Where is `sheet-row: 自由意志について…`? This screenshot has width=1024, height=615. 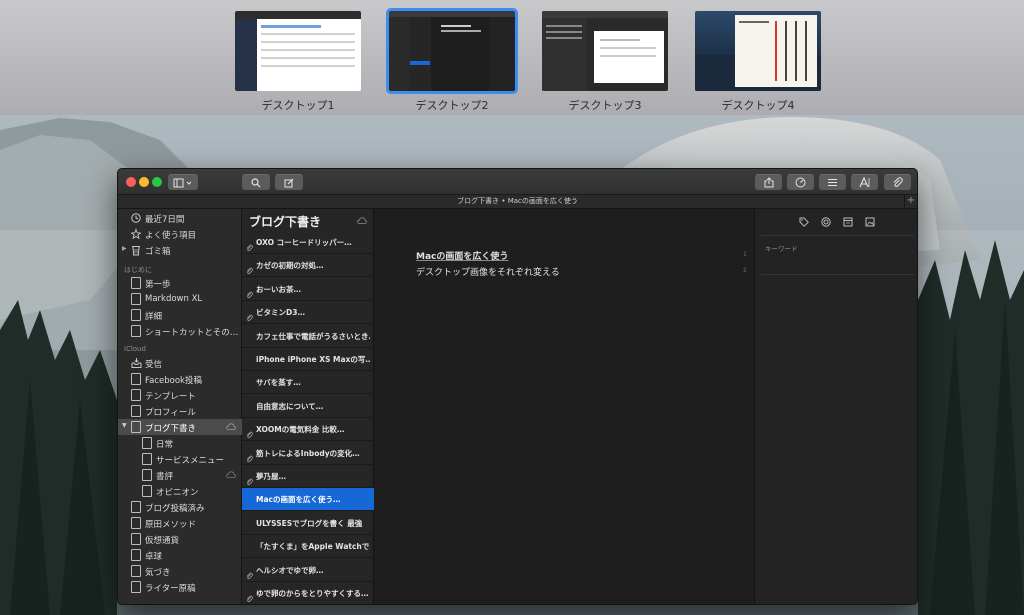 sheet-row: 自由意志について… is located at coordinates (308, 406).